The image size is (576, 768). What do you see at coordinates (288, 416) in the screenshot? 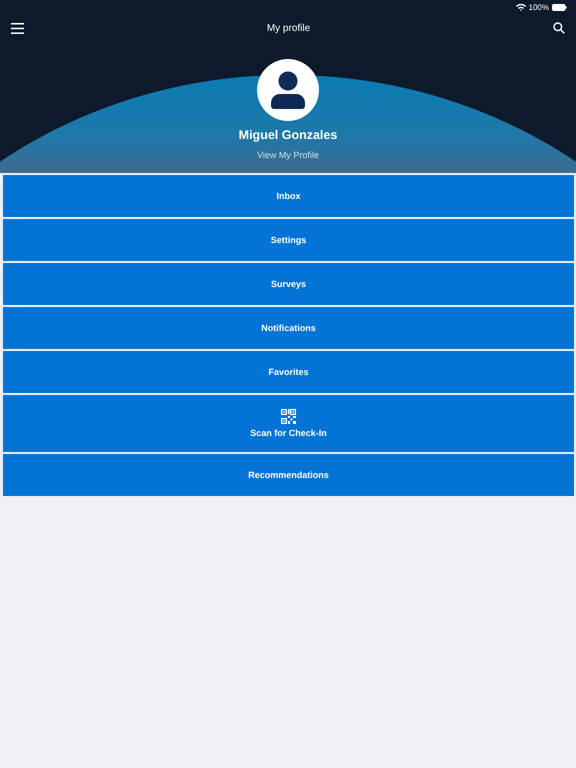
I see `qr-code-icon` at bounding box center [288, 416].